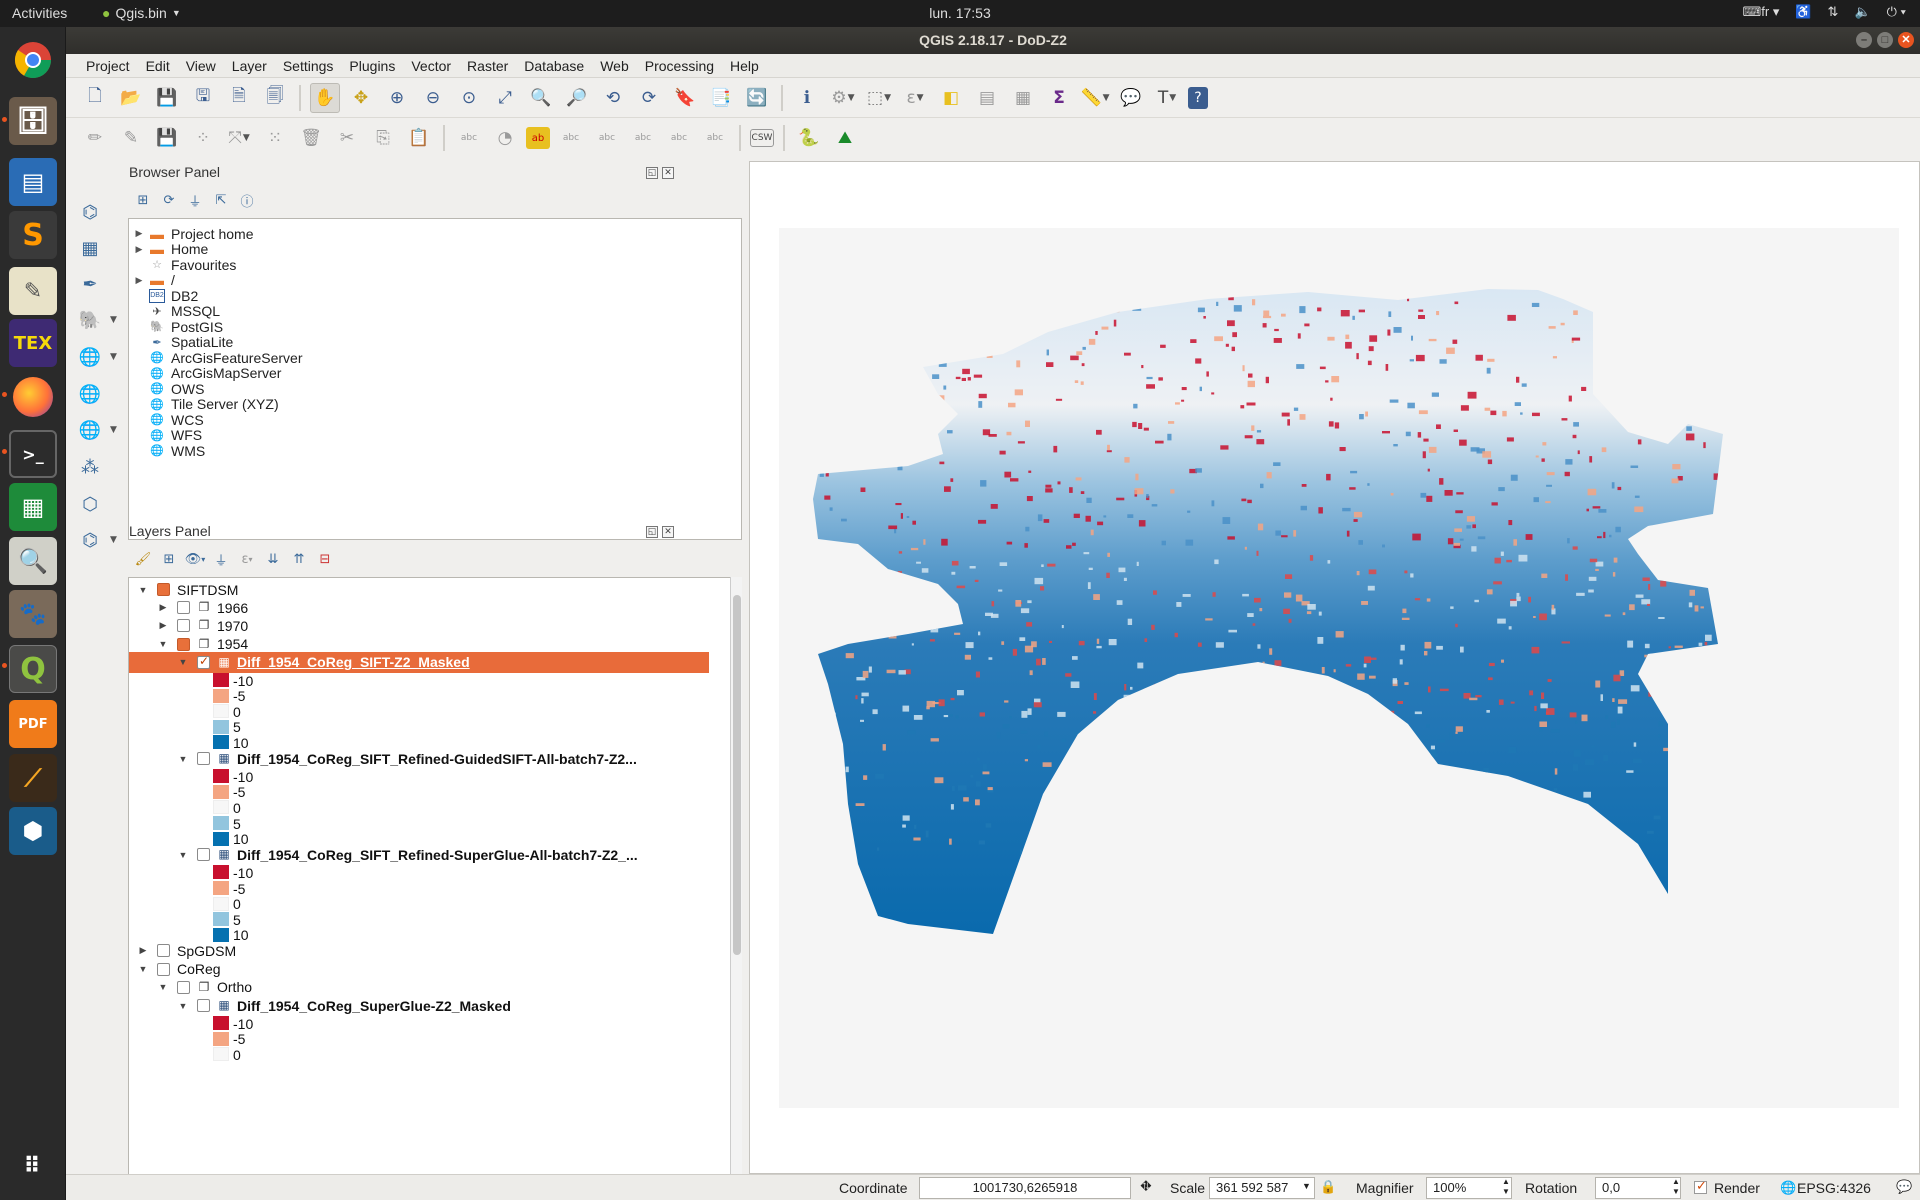  Describe the element at coordinates (90, 320) in the screenshot. I see `add-postgis-layer-icon: 🐘` at that location.